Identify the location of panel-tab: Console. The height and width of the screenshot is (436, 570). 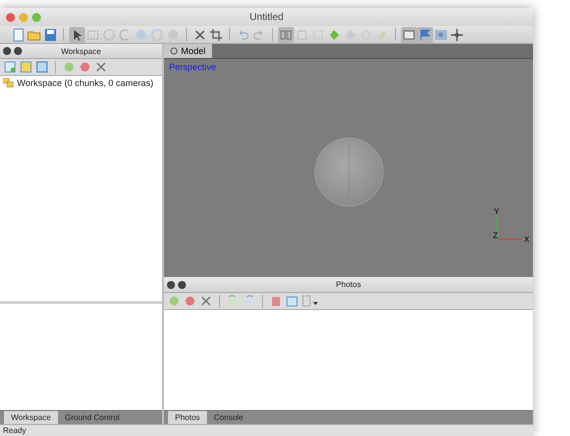
(228, 417).